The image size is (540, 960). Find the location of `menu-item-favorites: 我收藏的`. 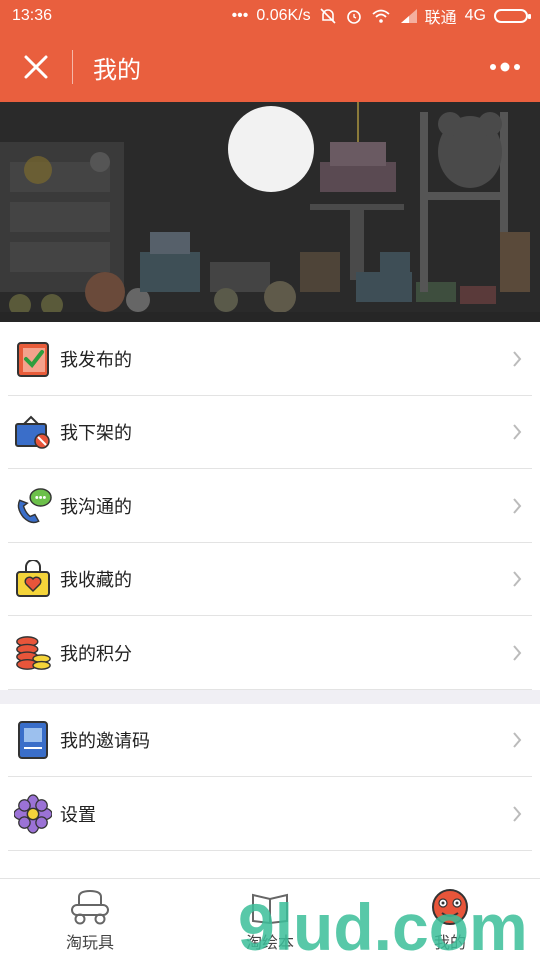

menu-item-favorites: 我收藏的 is located at coordinates (270, 580).